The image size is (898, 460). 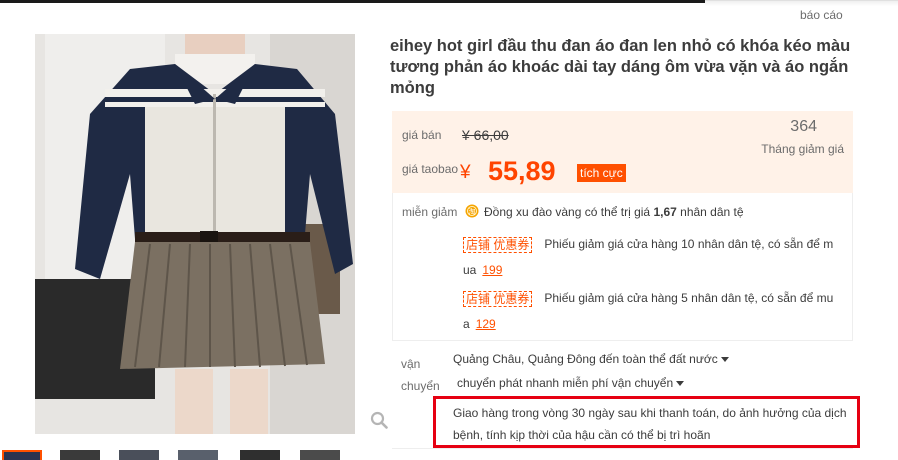 I want to click on gold-coin-text-suffix: nhân dân tệ, so click(x=712, y=212).